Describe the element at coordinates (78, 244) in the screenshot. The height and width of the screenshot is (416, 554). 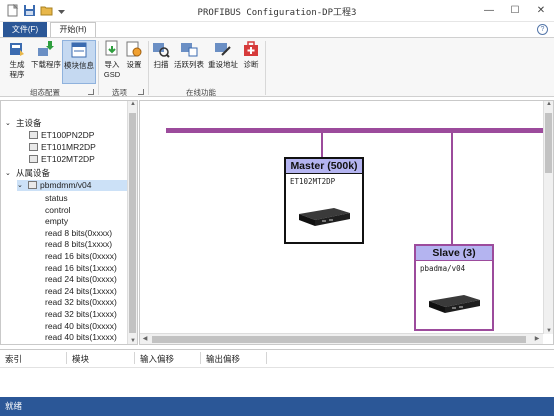
I see `tree-item-module: read 8 bits(1xxxx)` at that location.